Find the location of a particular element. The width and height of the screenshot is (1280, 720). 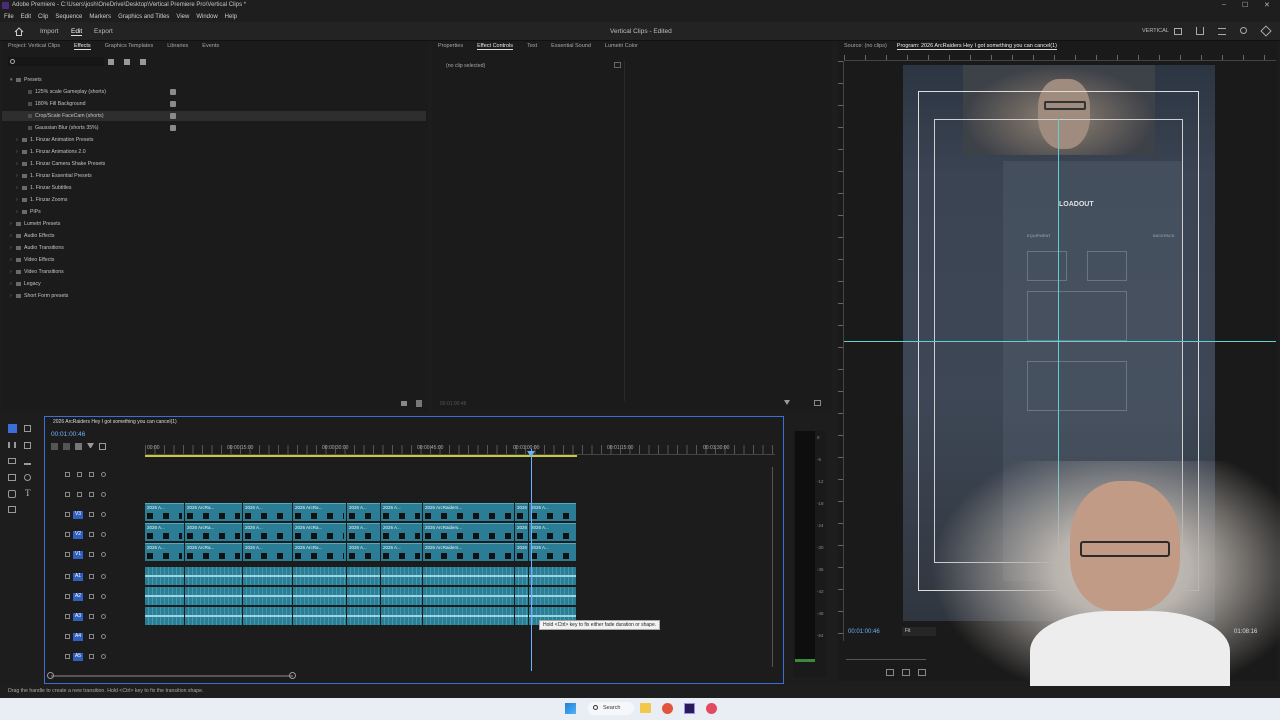

export-tab: Export is located at coordinates (103, 31).